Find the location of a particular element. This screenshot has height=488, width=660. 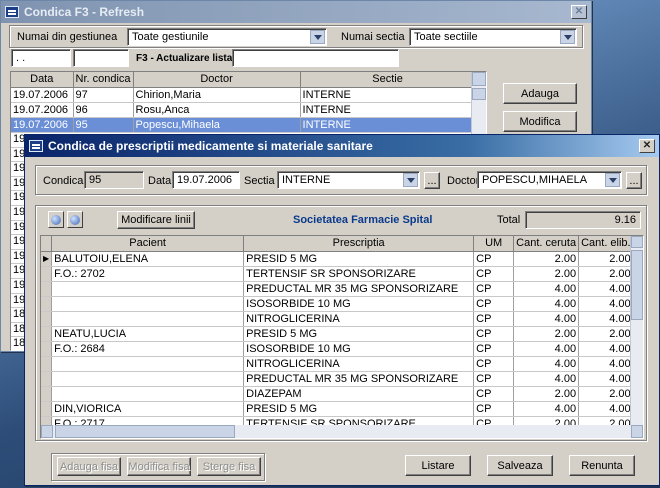

cell-nr: 95 is located at coordinates (103, 125).